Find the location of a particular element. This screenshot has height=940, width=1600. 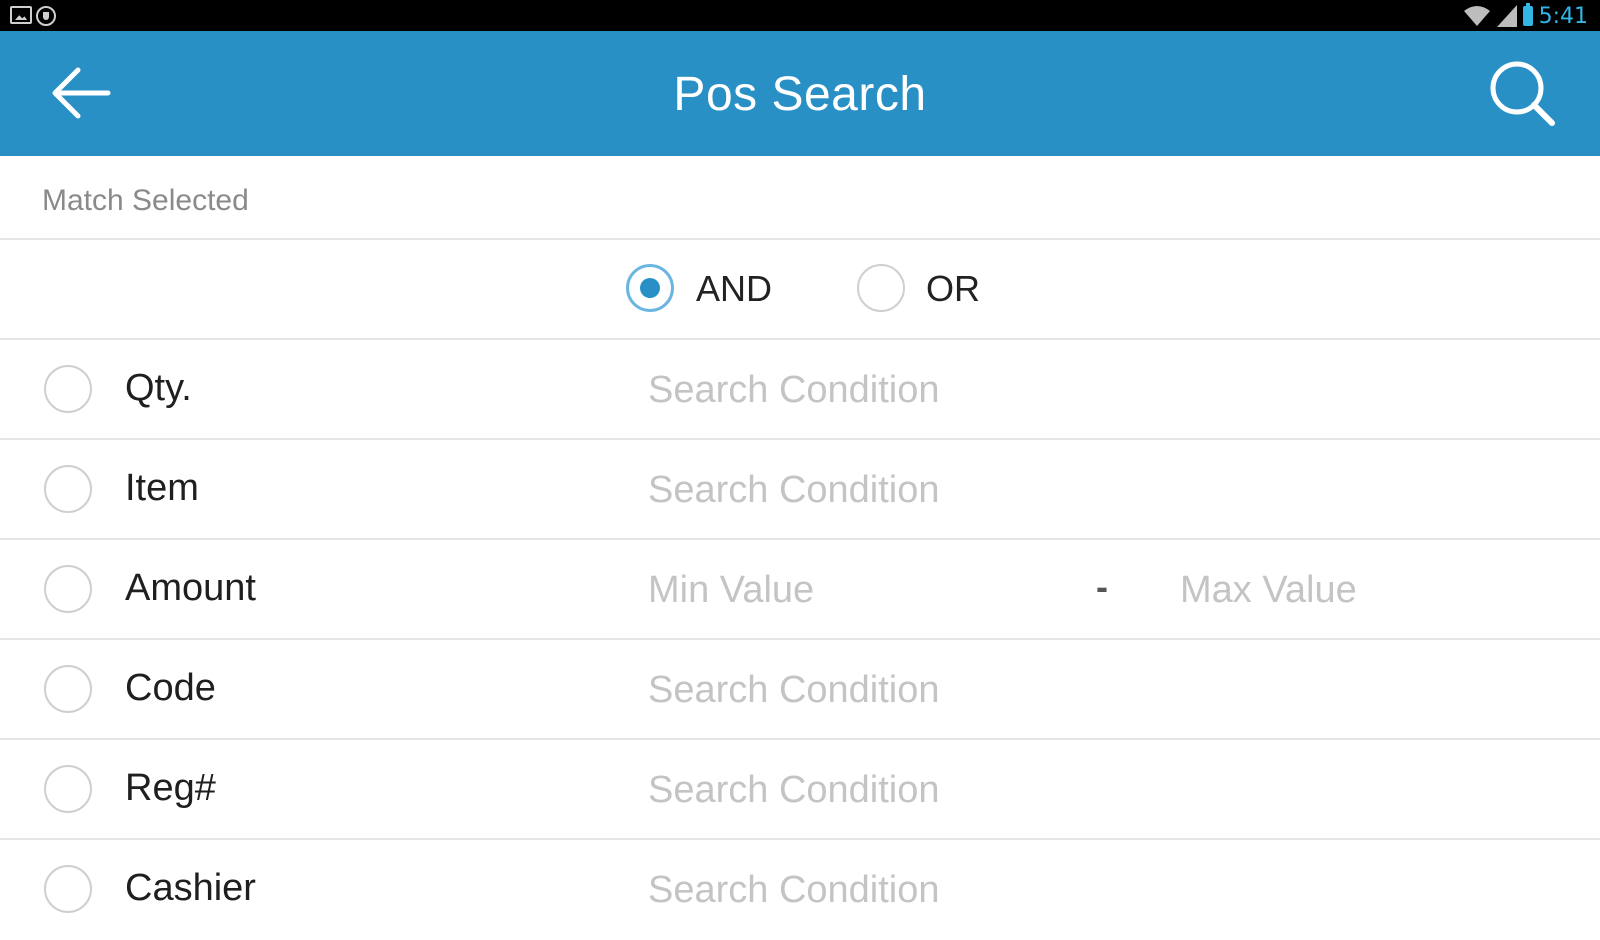

reg-label: Reg# is located at coordinates (170, 788).